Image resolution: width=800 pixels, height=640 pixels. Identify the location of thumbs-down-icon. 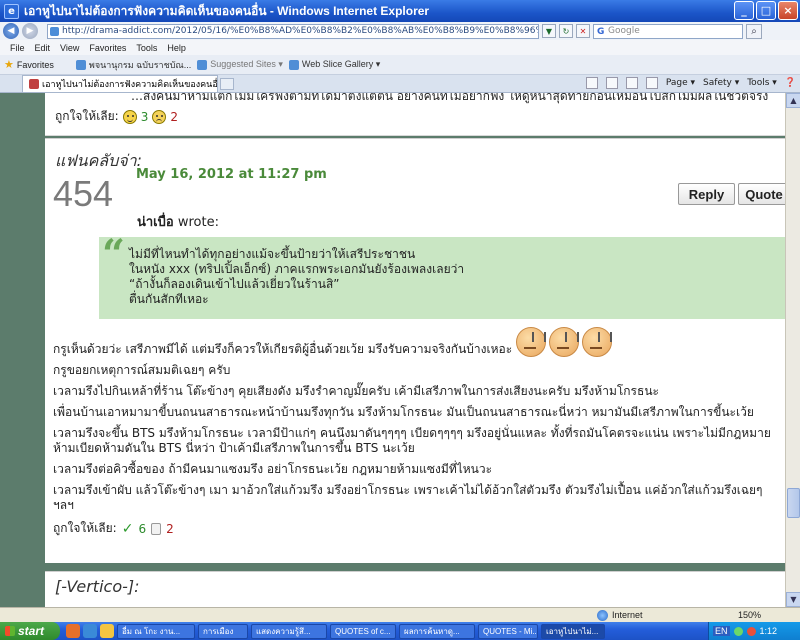
(156, 528).